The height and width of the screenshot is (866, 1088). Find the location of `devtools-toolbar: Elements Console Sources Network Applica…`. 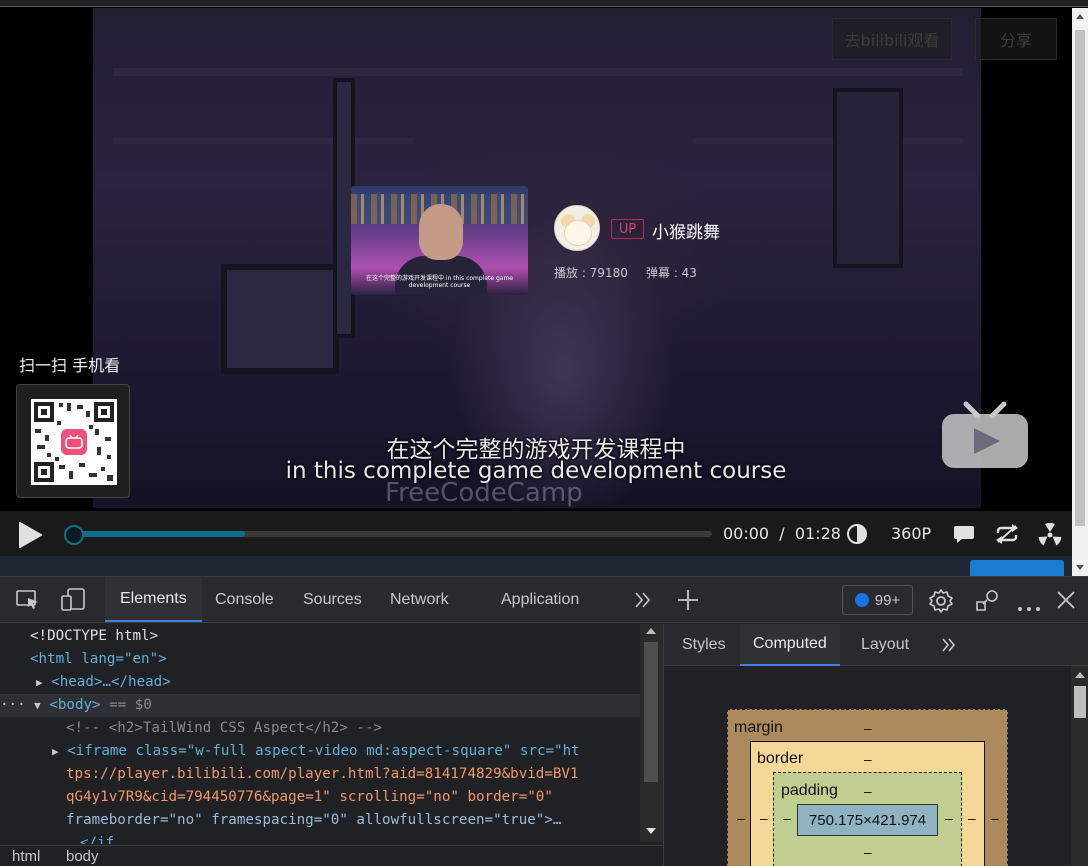

devtools-toolbar: Elements Console Sources Network Applica… is located at coordinates (544, 600).